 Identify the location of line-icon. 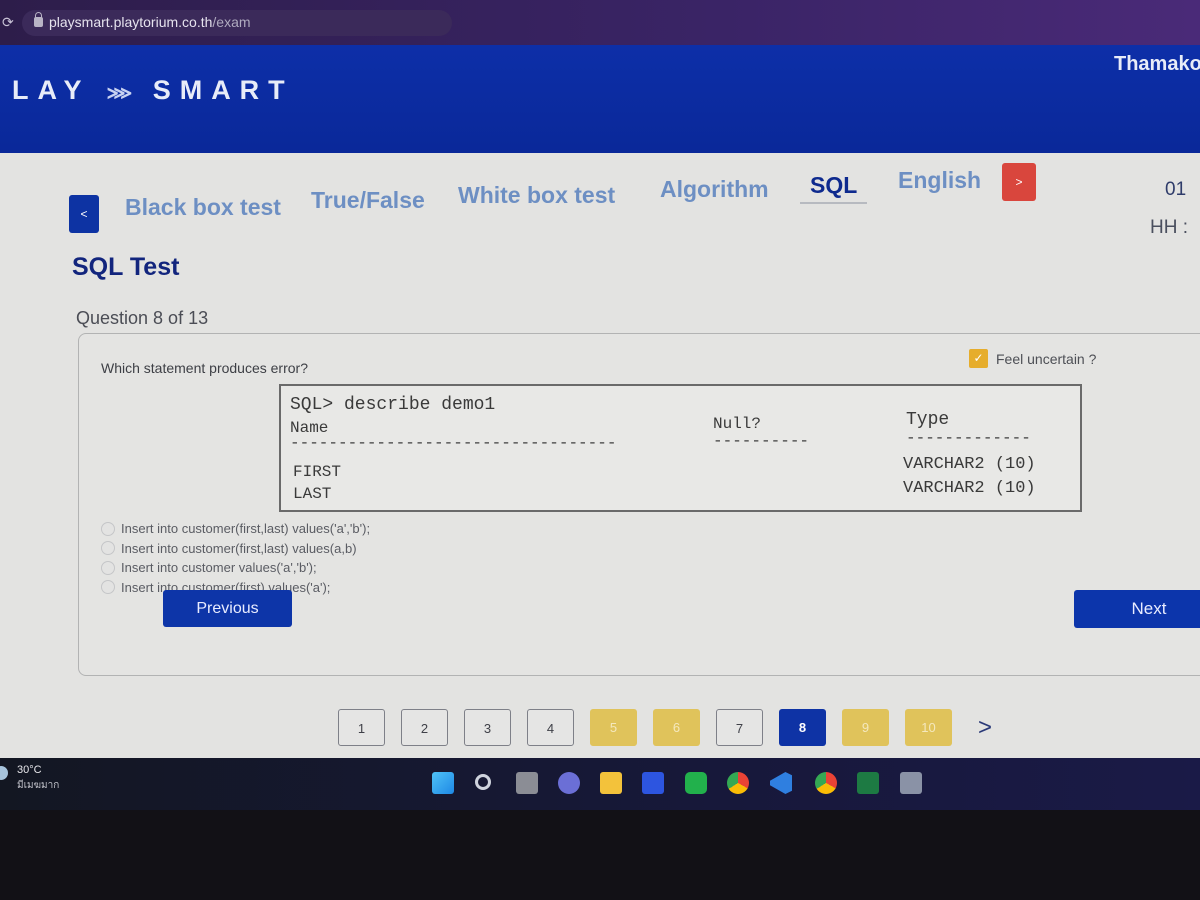
(696, 783).